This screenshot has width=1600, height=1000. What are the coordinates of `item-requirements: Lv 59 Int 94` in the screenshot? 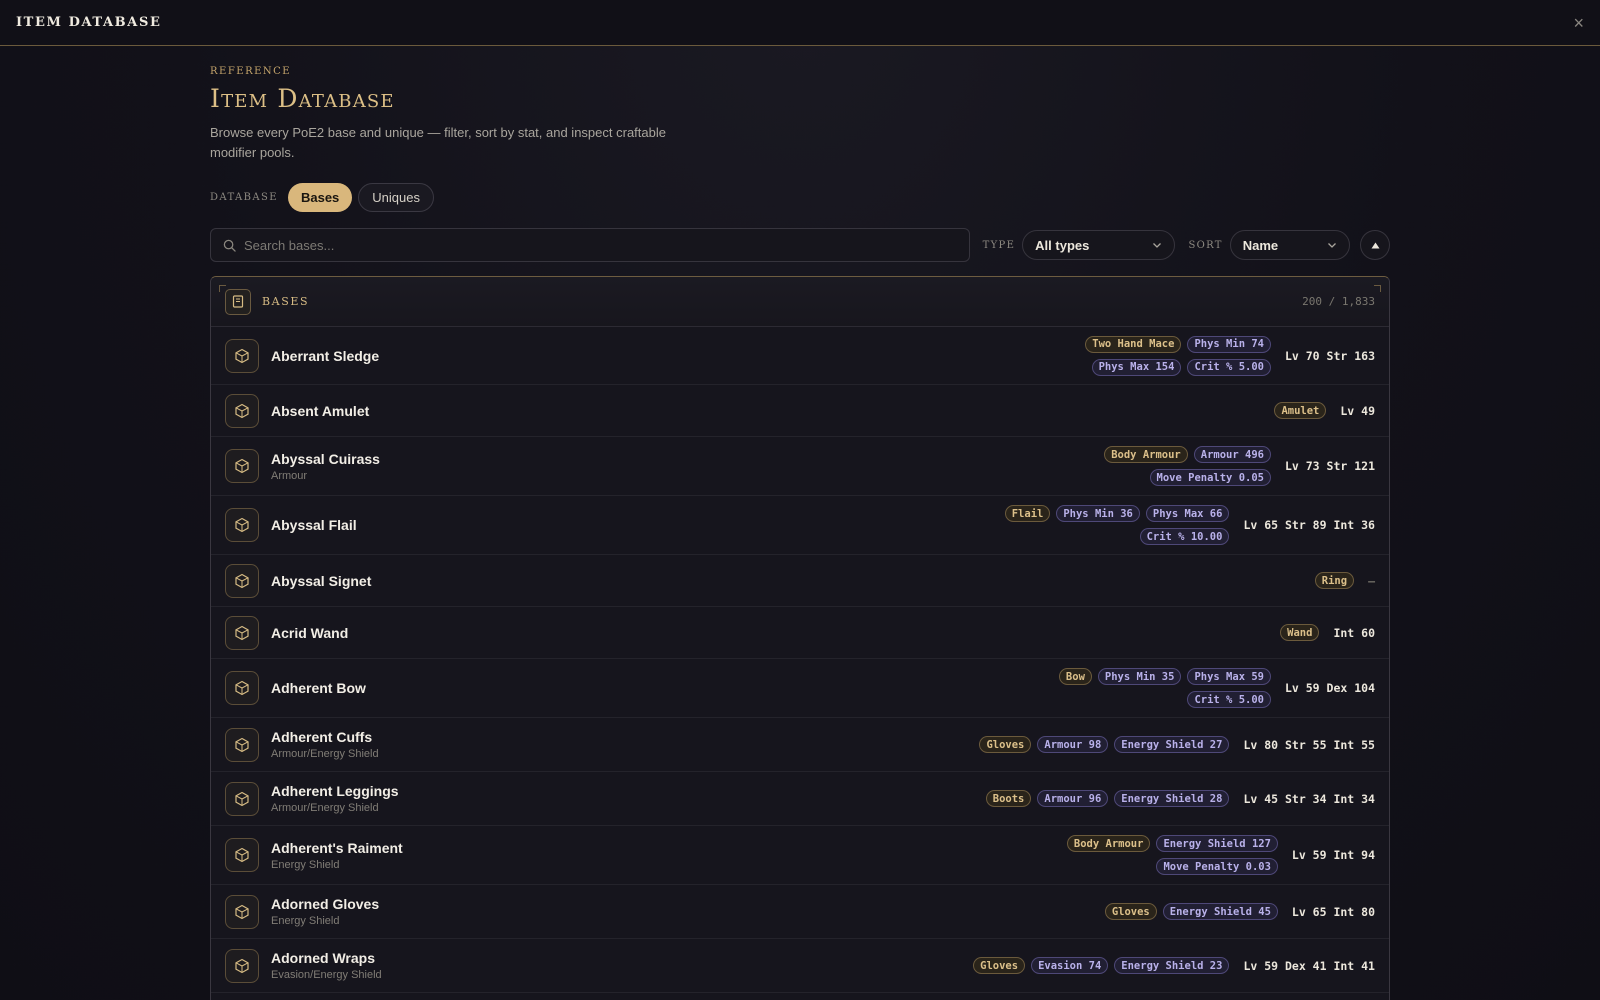 It's located at (1333, 855).